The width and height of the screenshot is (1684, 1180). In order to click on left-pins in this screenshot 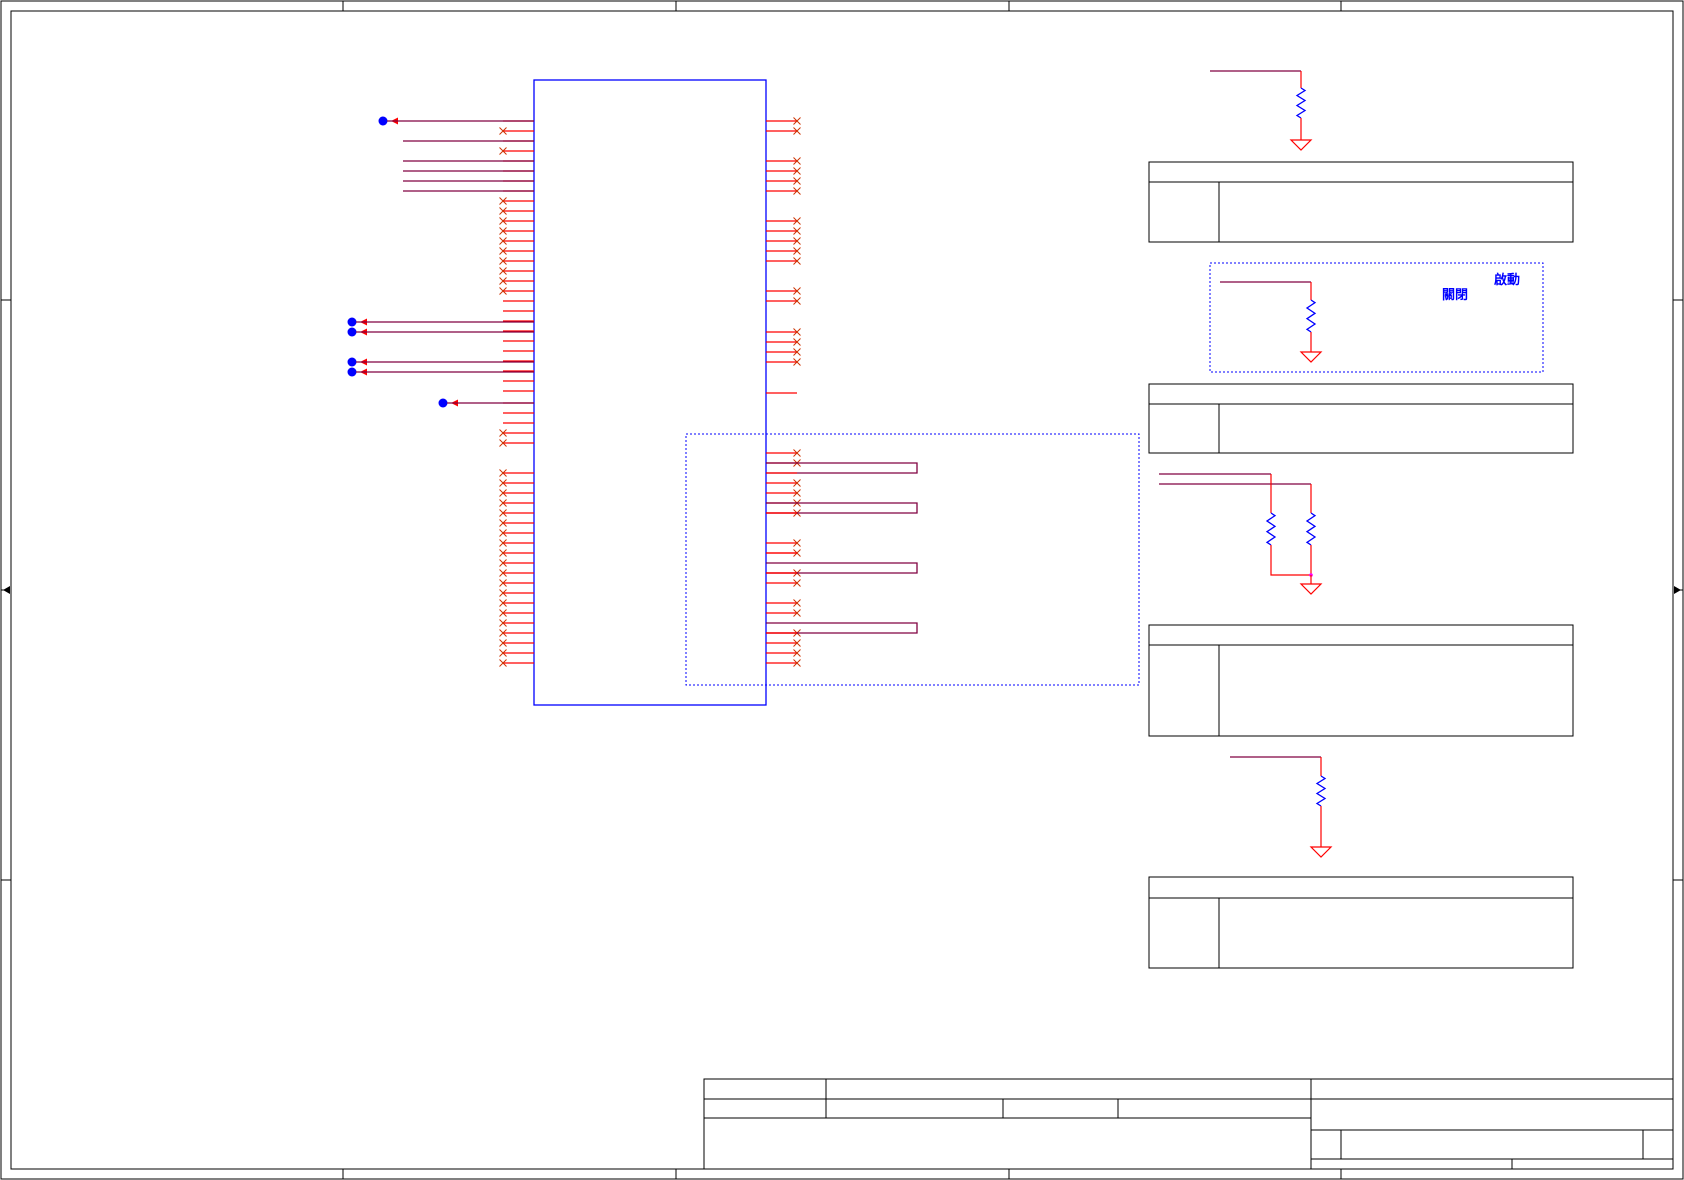, I will do `click(468, 393)`.